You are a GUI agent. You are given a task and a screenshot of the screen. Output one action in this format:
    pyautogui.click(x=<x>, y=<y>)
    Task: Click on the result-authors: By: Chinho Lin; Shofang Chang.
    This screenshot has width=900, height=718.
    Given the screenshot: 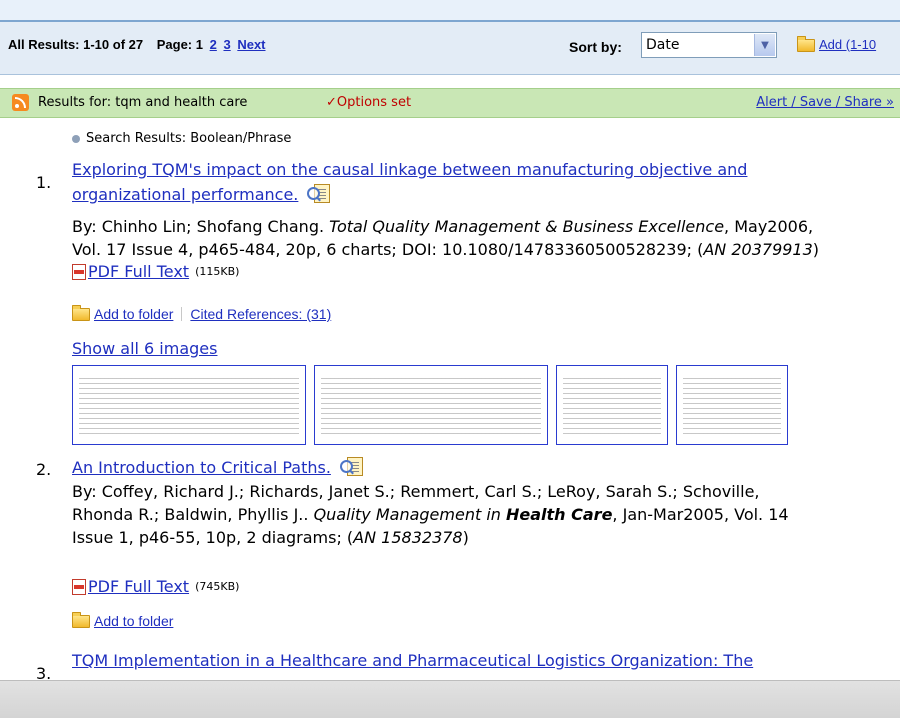 What is the action you would take?
    pyautogui.click(x=198, y=226)
    